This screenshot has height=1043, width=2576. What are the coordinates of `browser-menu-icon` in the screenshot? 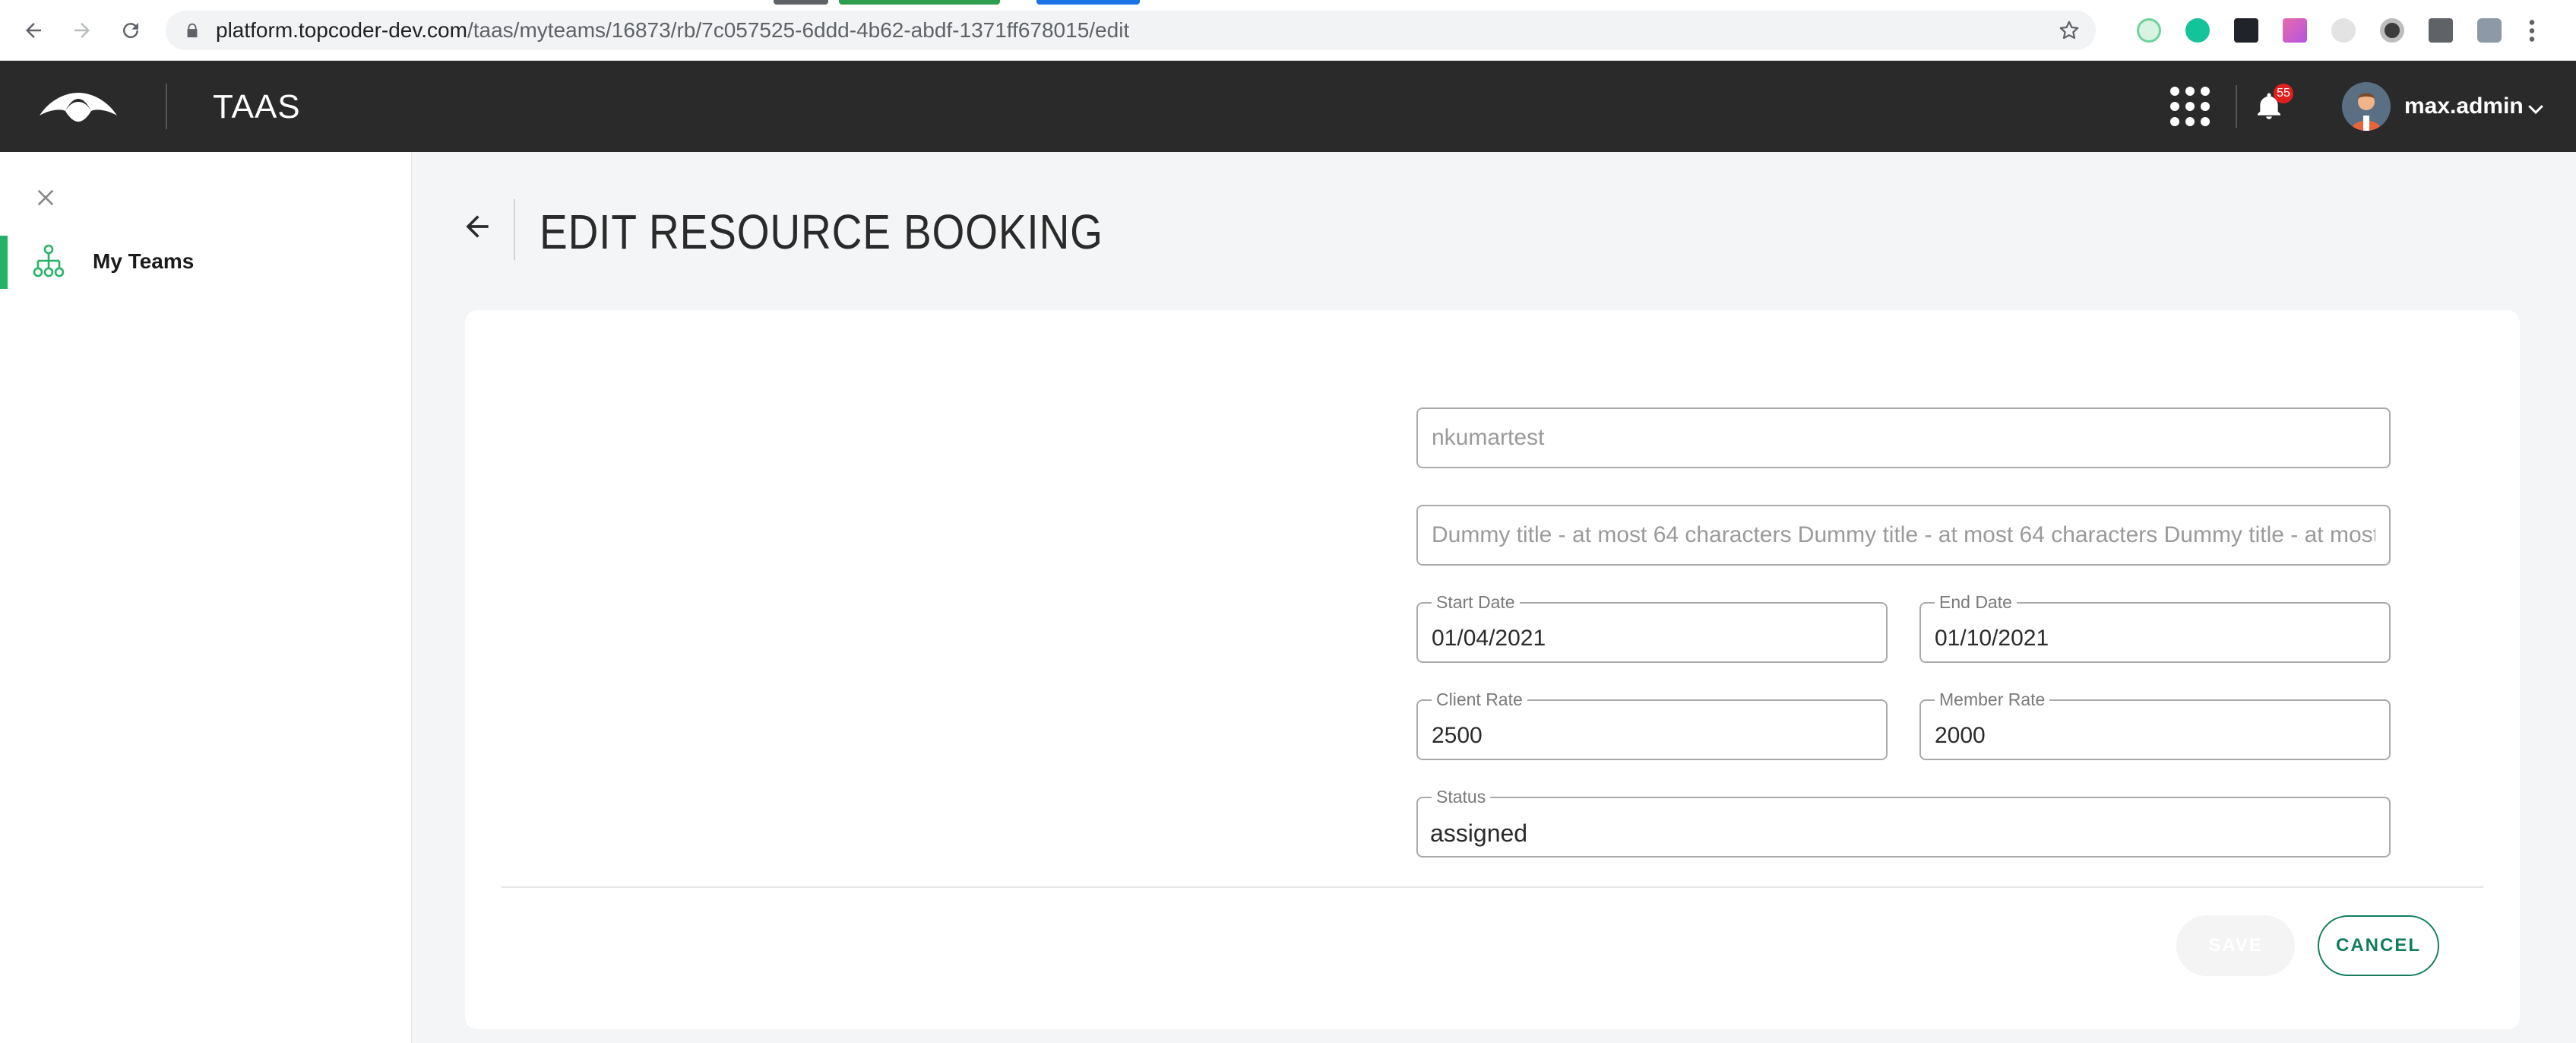 It's located at (2532, 30).